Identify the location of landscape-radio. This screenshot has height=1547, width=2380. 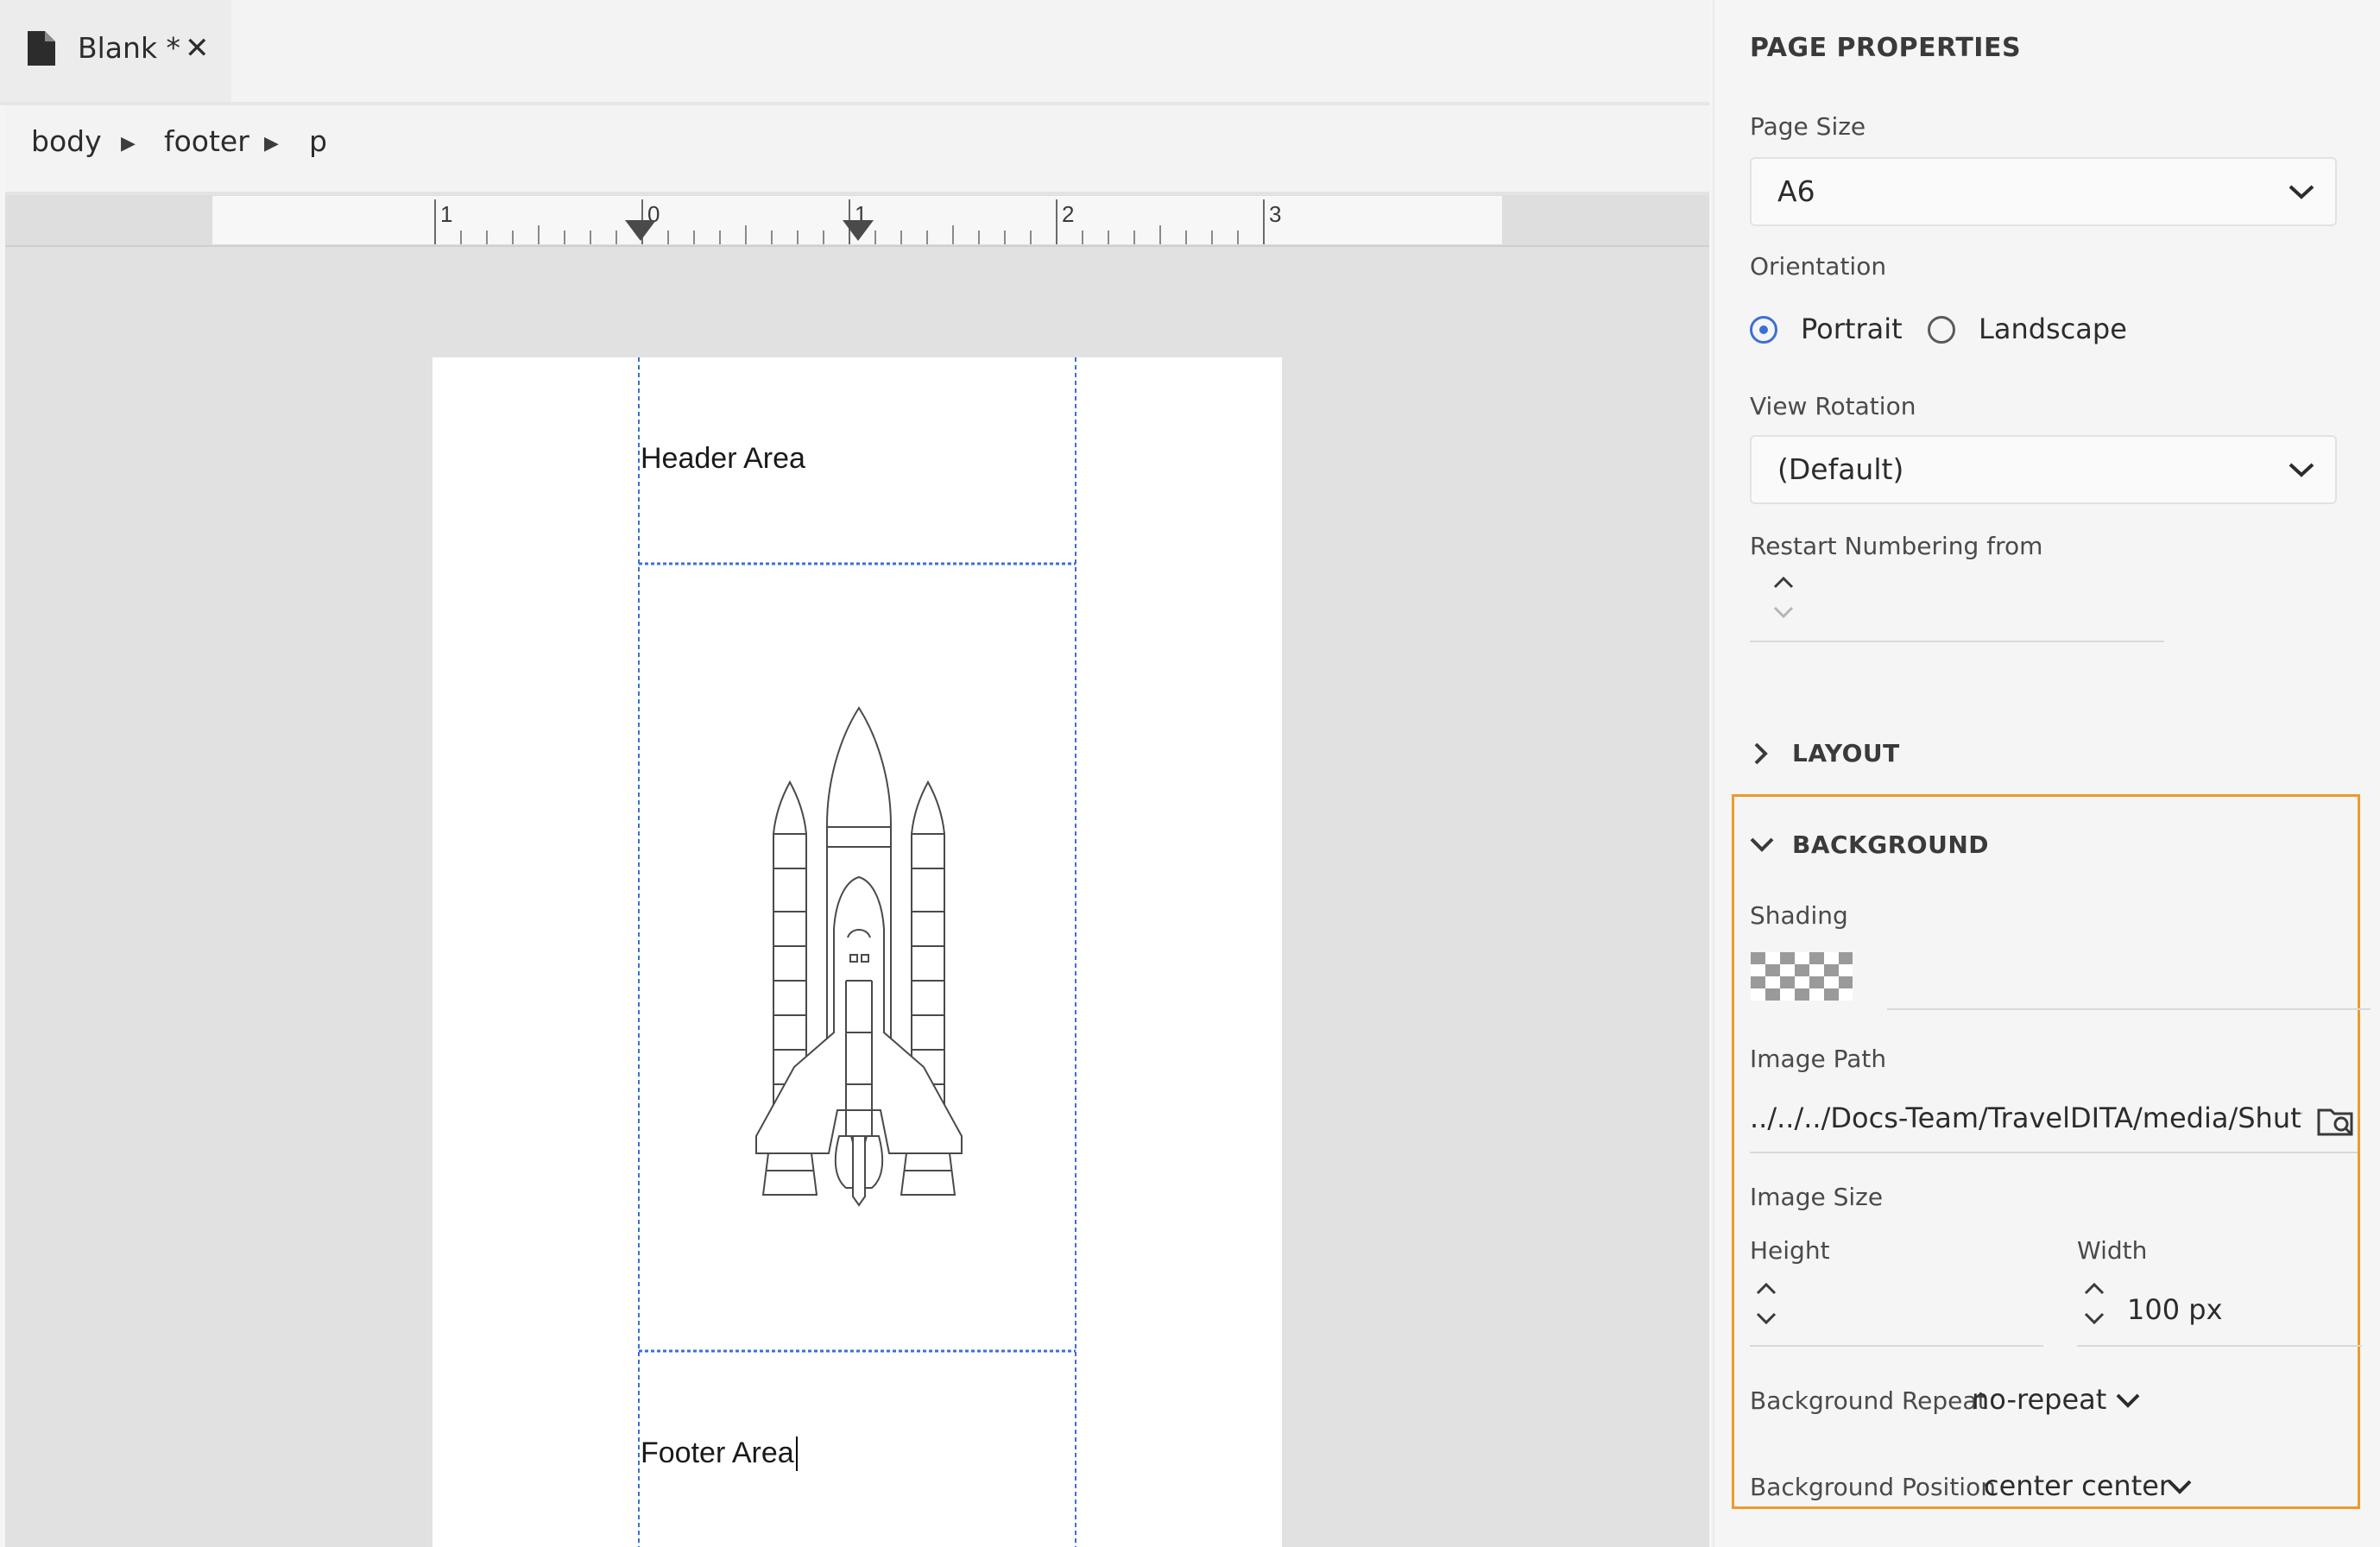
(1942, 330).